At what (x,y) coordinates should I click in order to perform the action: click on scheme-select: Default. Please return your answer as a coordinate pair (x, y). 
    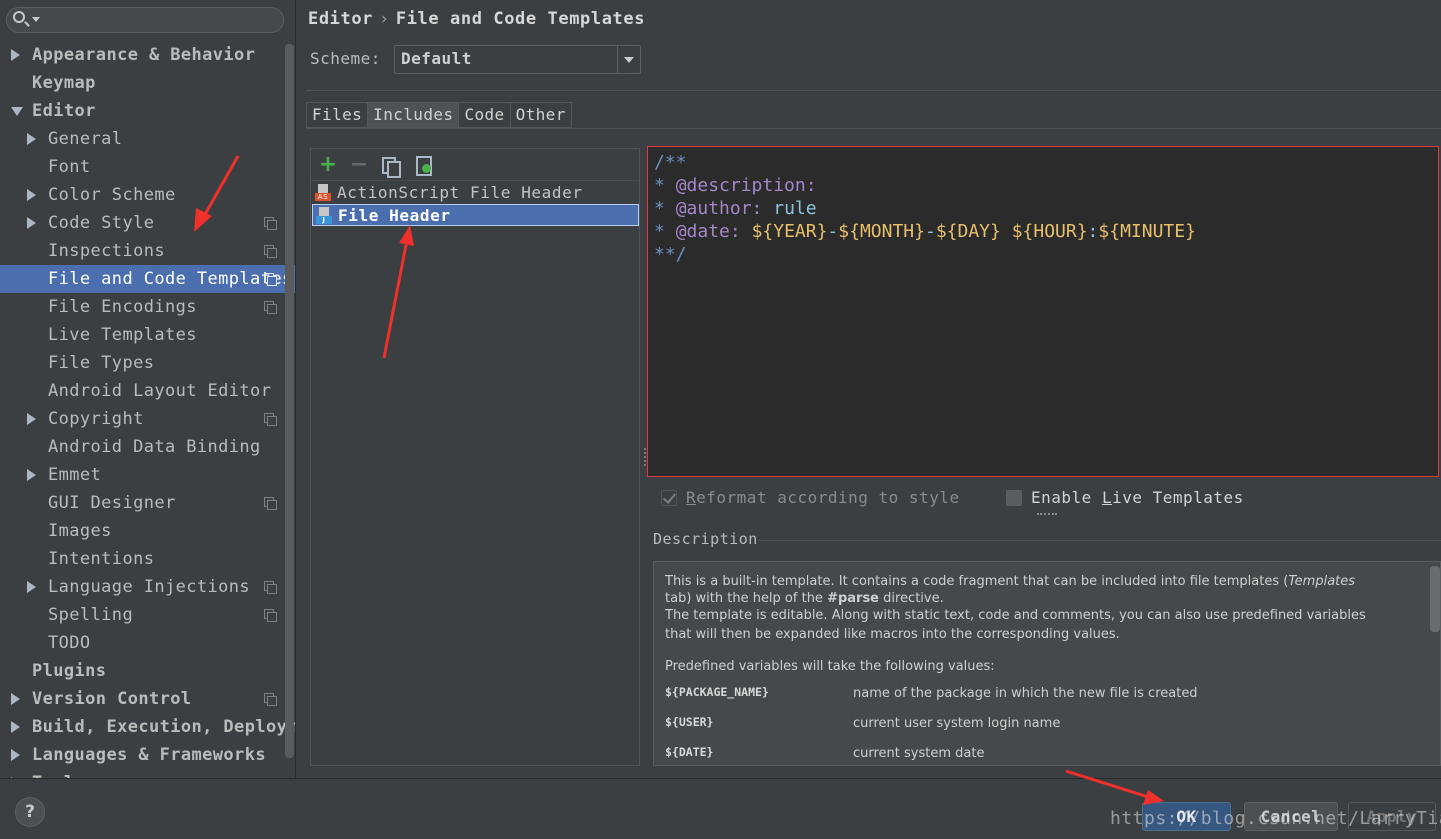
    Looking at the image, I should click on (517, 59).